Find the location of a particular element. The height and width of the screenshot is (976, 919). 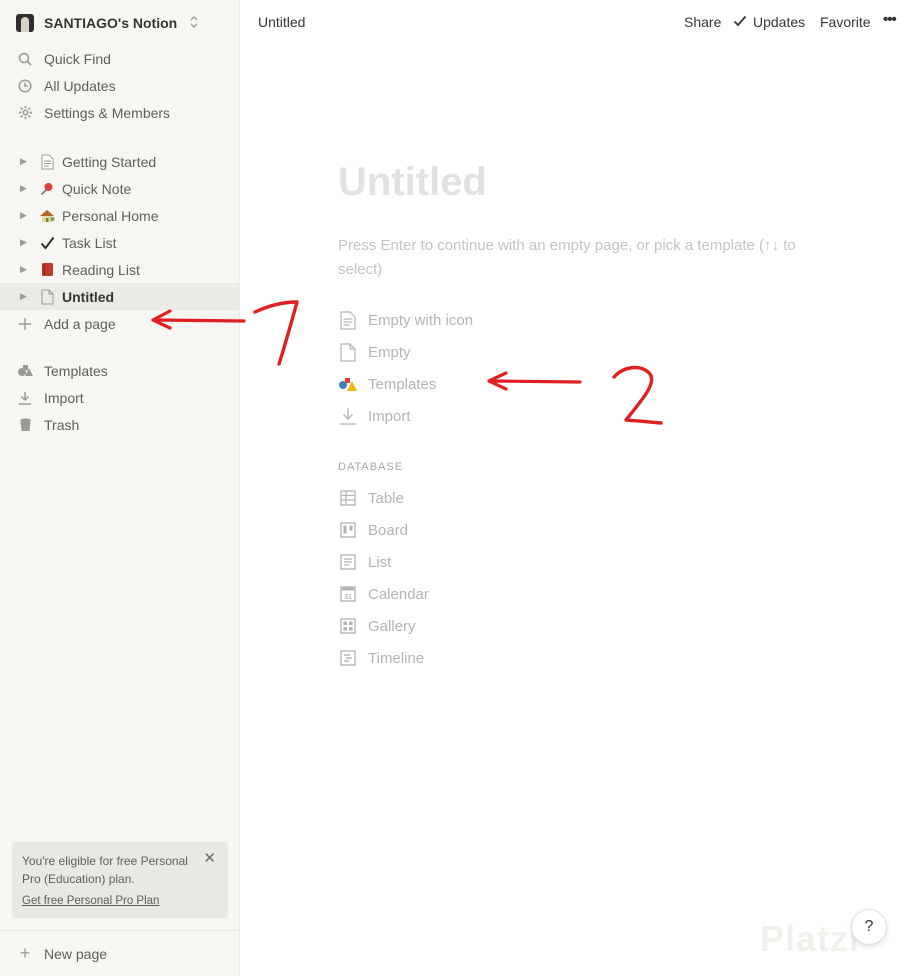

workspace-name: SANTIAGO's Notion is located at coordinates (111, 23).